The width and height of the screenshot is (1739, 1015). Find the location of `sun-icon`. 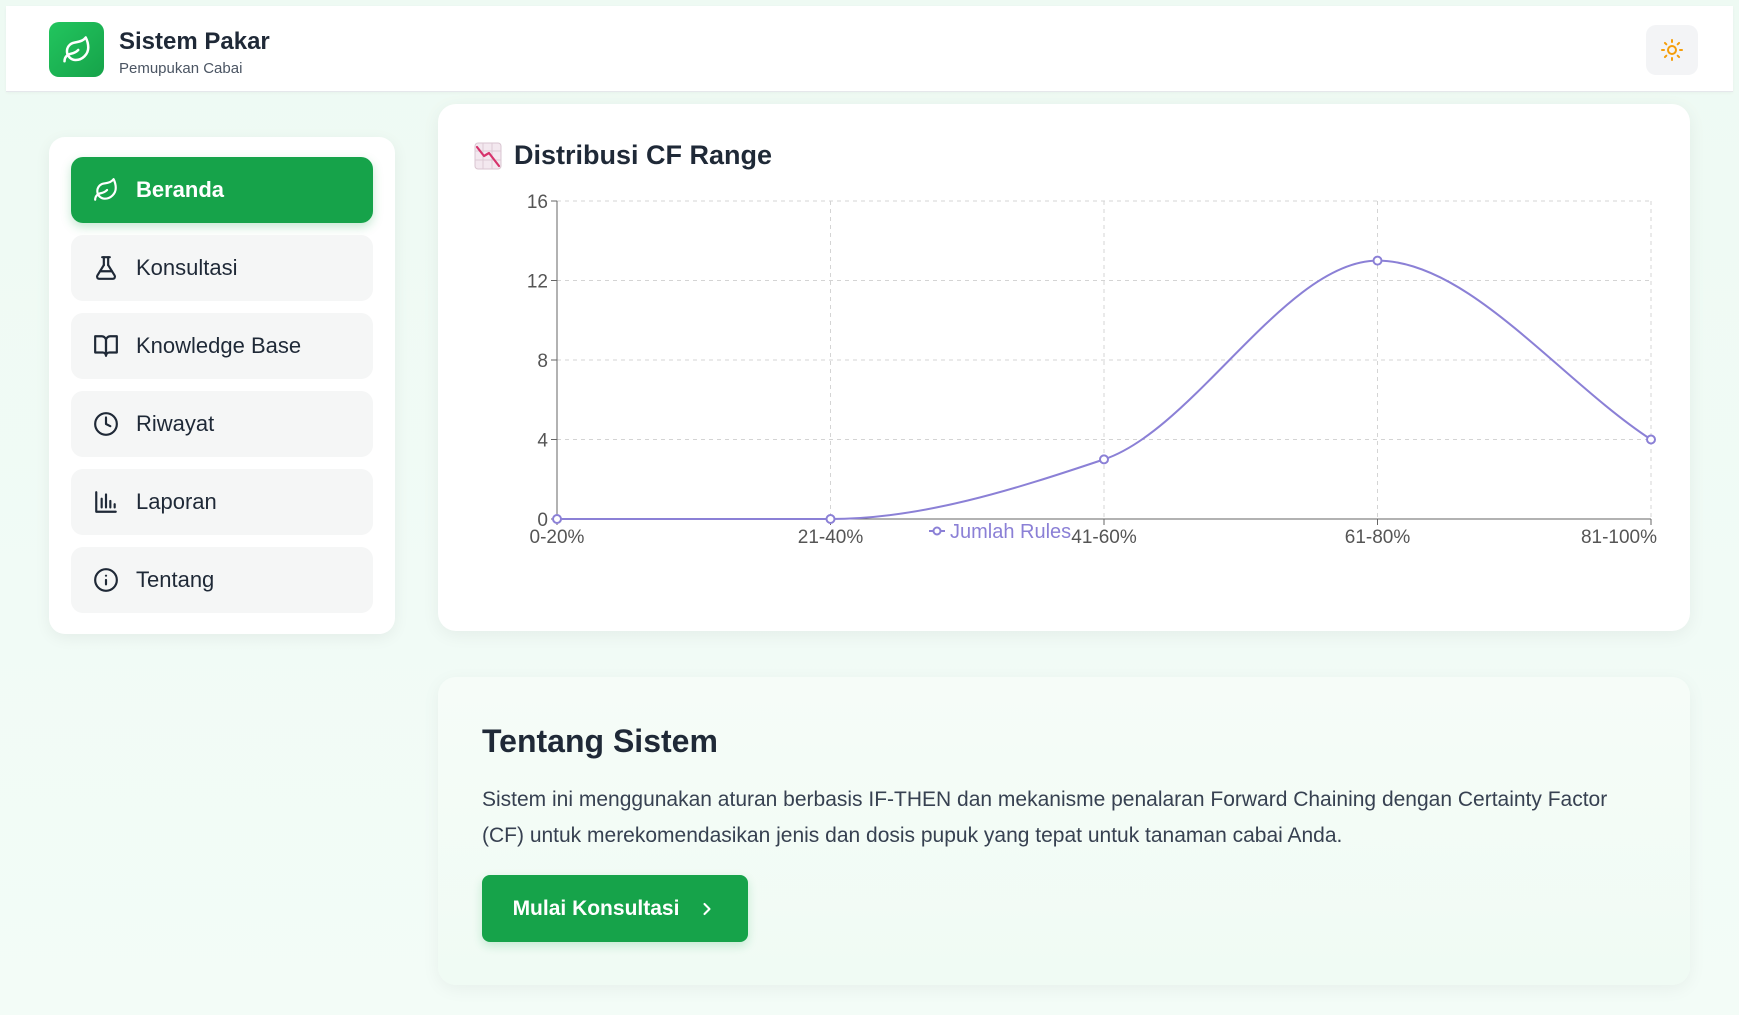

sun-icon is located at coordinates (1672, 50).